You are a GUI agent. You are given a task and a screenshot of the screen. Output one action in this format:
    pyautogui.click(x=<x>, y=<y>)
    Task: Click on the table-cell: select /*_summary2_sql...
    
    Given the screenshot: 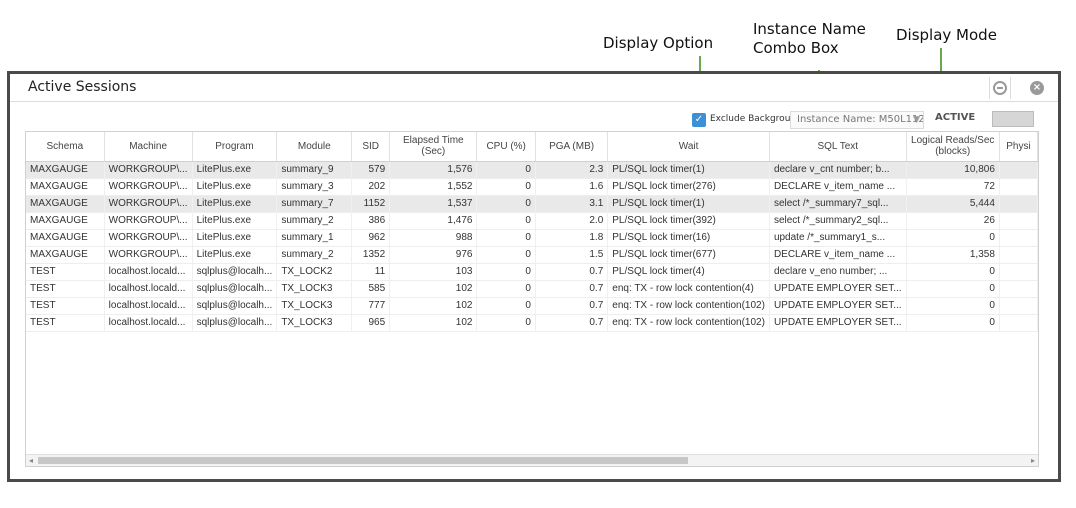 What is the action you would take?
    pyautogui.click(x=838, y=221)
    